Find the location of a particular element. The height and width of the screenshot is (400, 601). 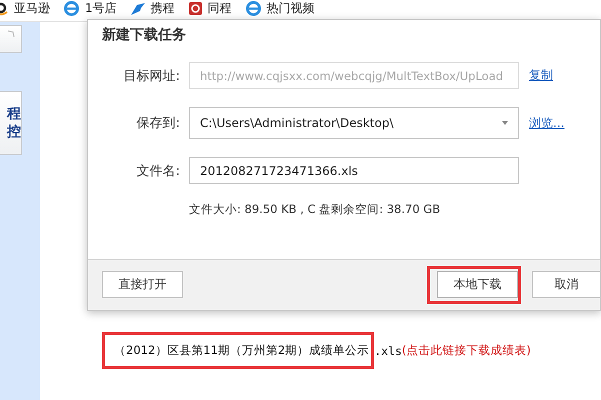

field-label: 目标网址: is located at coordinates (151, 76).